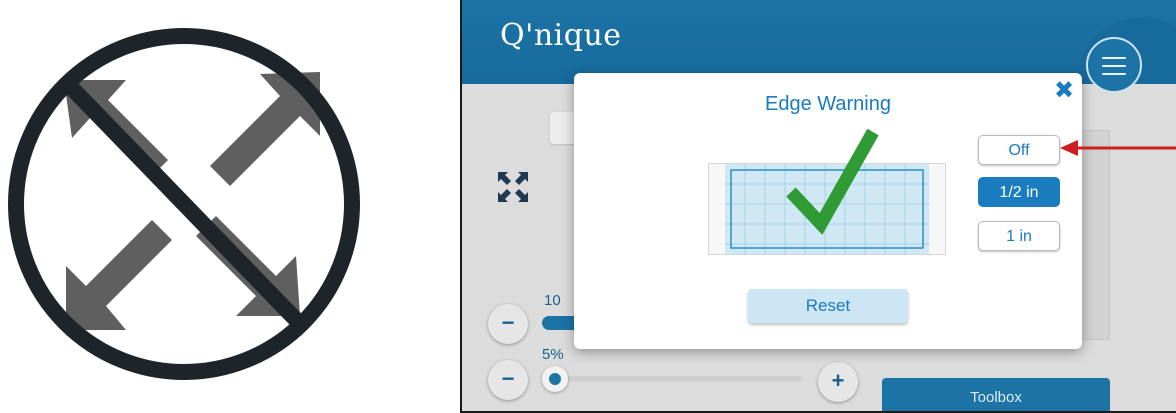 The height and width of the screenshot is (413, 1176). What do you see at coordinates (508, 324) in the screenshot?
I see `size-minus-button: −` at bounding box center [508, 324].